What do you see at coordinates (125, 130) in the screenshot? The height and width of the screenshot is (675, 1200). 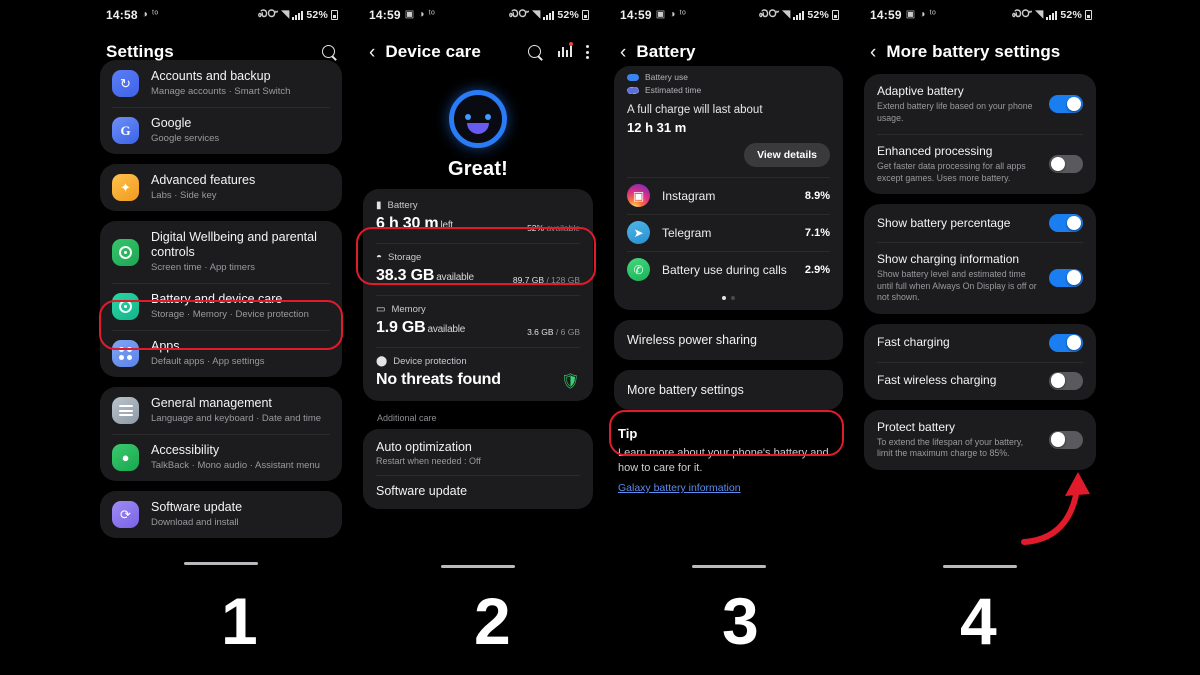 I see `google-icon: G` at bounding box center [125, 130].